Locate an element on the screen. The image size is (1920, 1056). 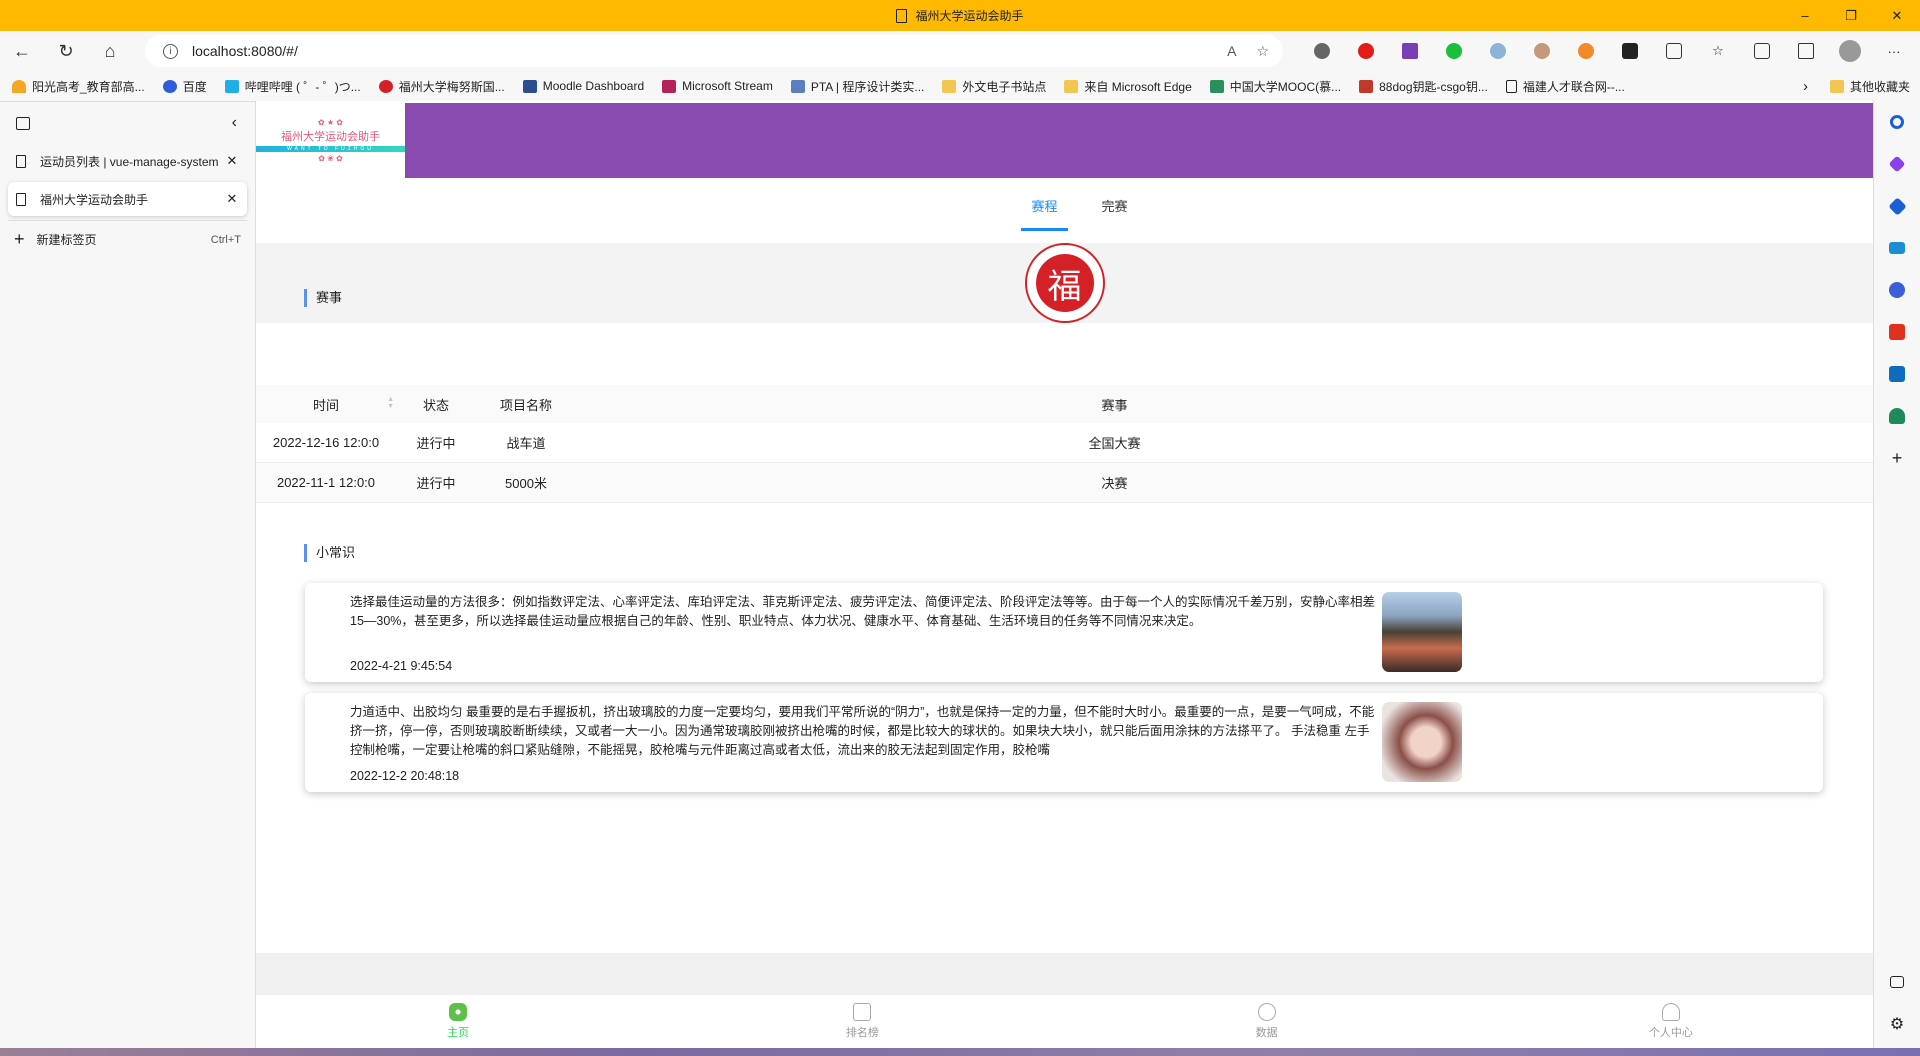
more-menu-button: ··· is located at coordinates (1894, 51).